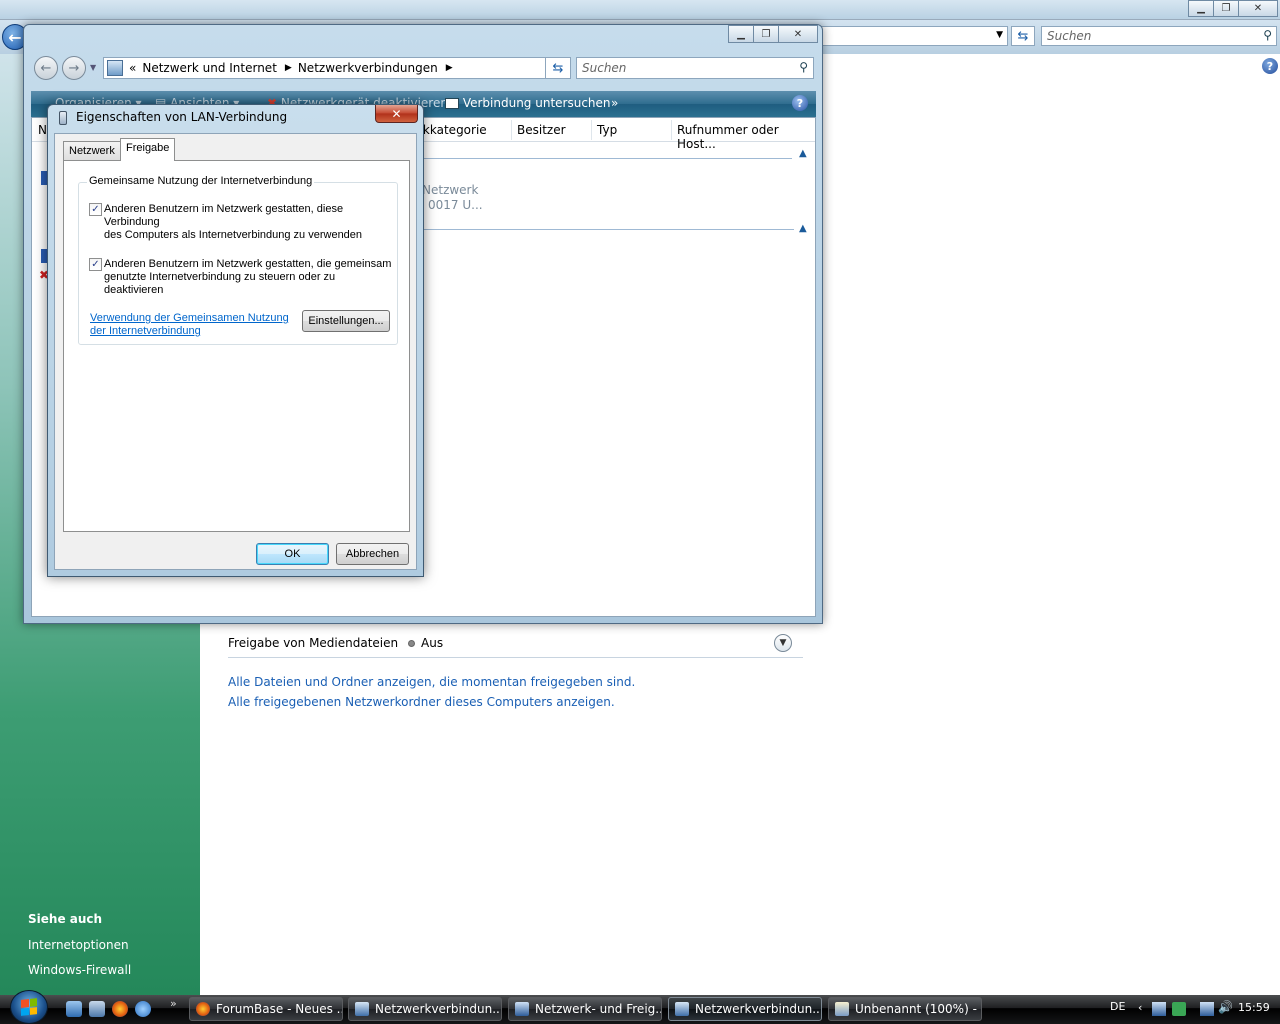 Image resolution: width=1280 pixels, height=1024 pixels. I want to click on clock: 15:59, so click(1254, 1007).